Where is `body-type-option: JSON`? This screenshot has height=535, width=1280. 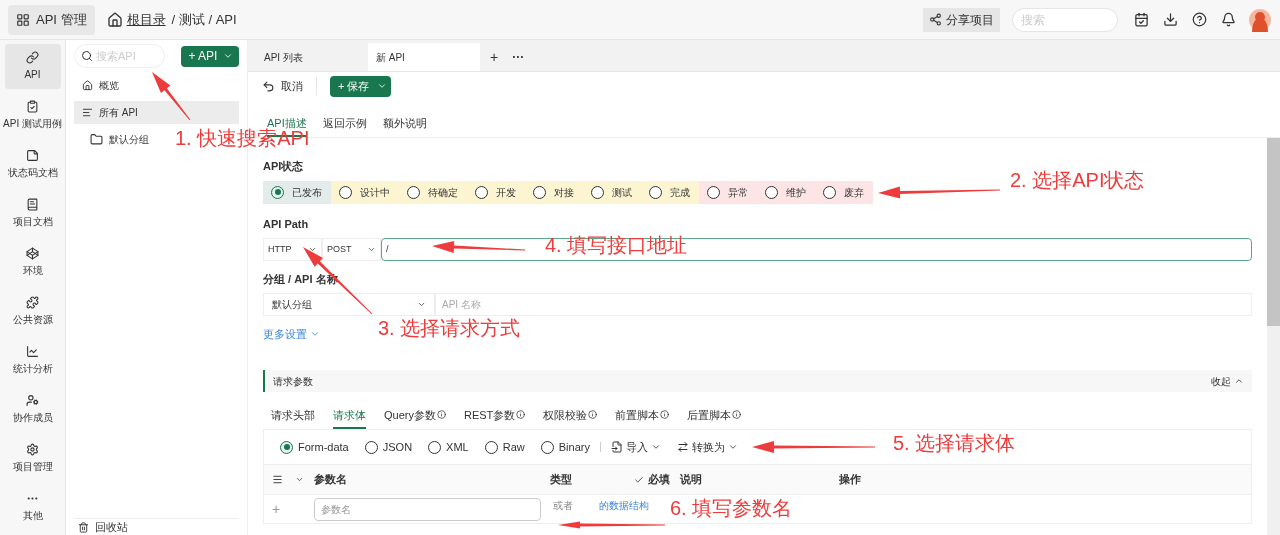 body-type-option: JSON is located at coordinates (388, 447).